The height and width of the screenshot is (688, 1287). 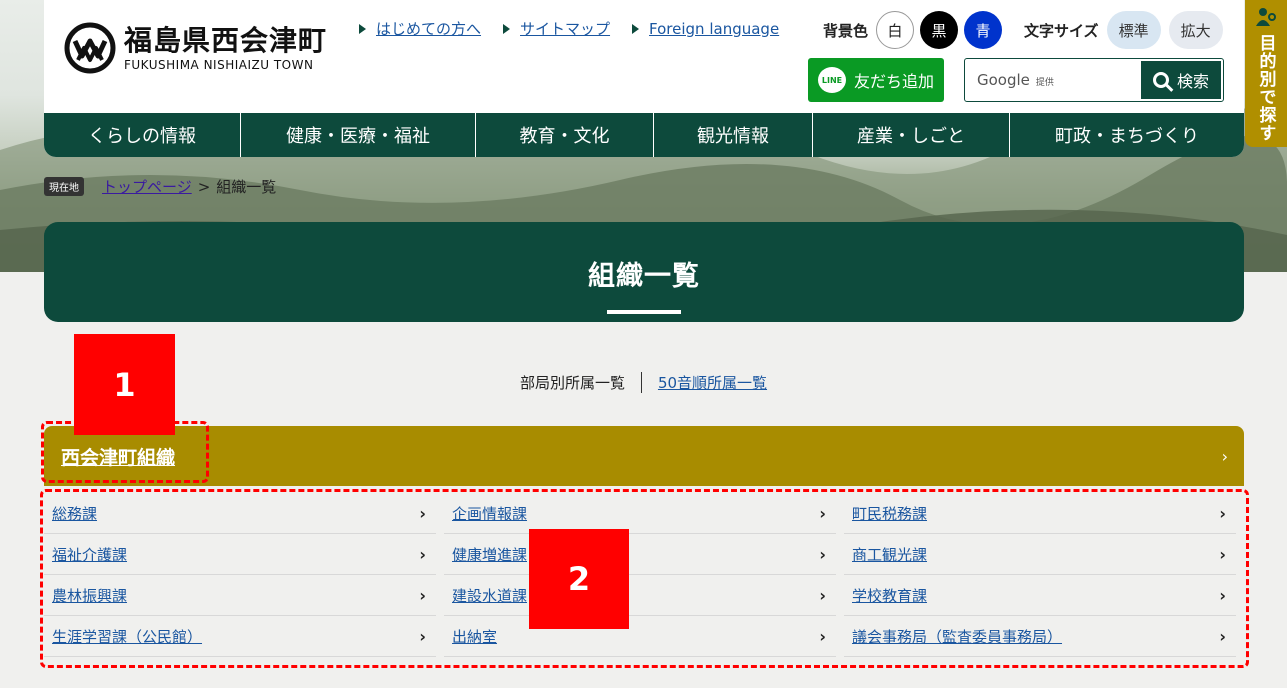 What do you see at coordinates (1133, 30) in the screenshot?
I see `font-standard-button: 標準` at bounding box center [1133, 30].